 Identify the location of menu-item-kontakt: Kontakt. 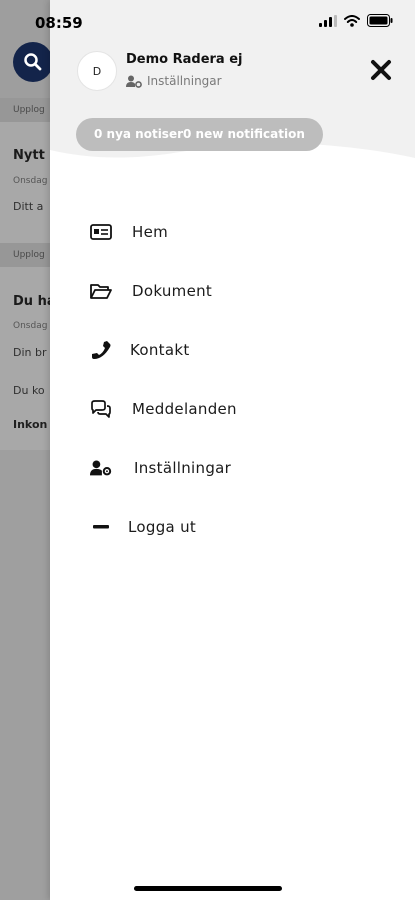
(140, 350).